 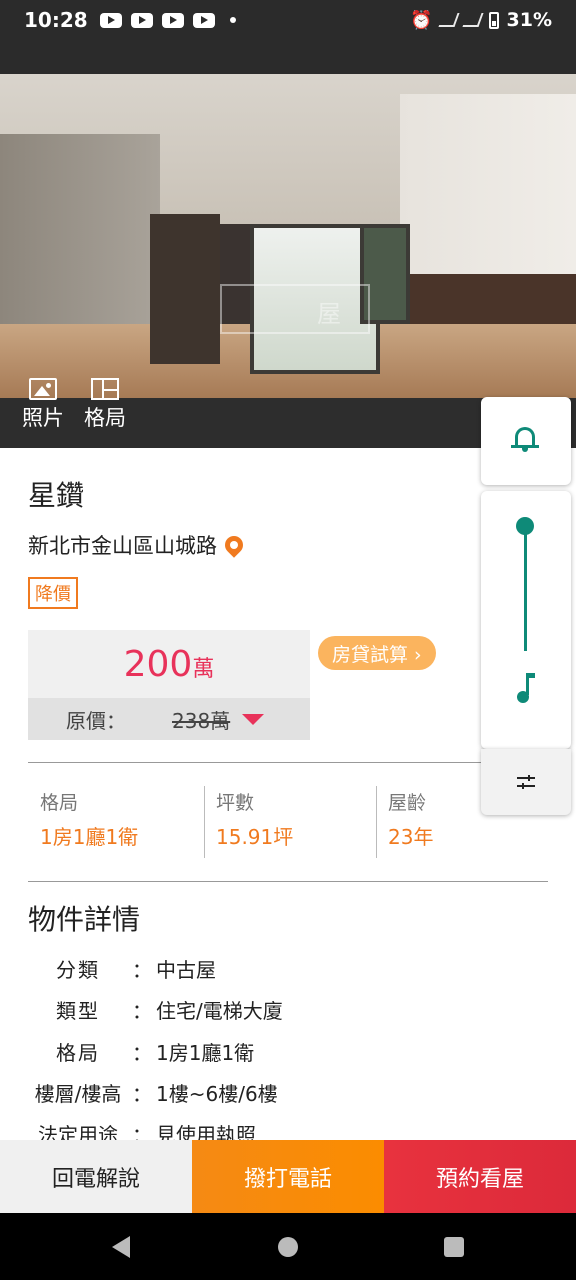 I want to click on alarm-icon: ⏰, so click(x=421, y=20).